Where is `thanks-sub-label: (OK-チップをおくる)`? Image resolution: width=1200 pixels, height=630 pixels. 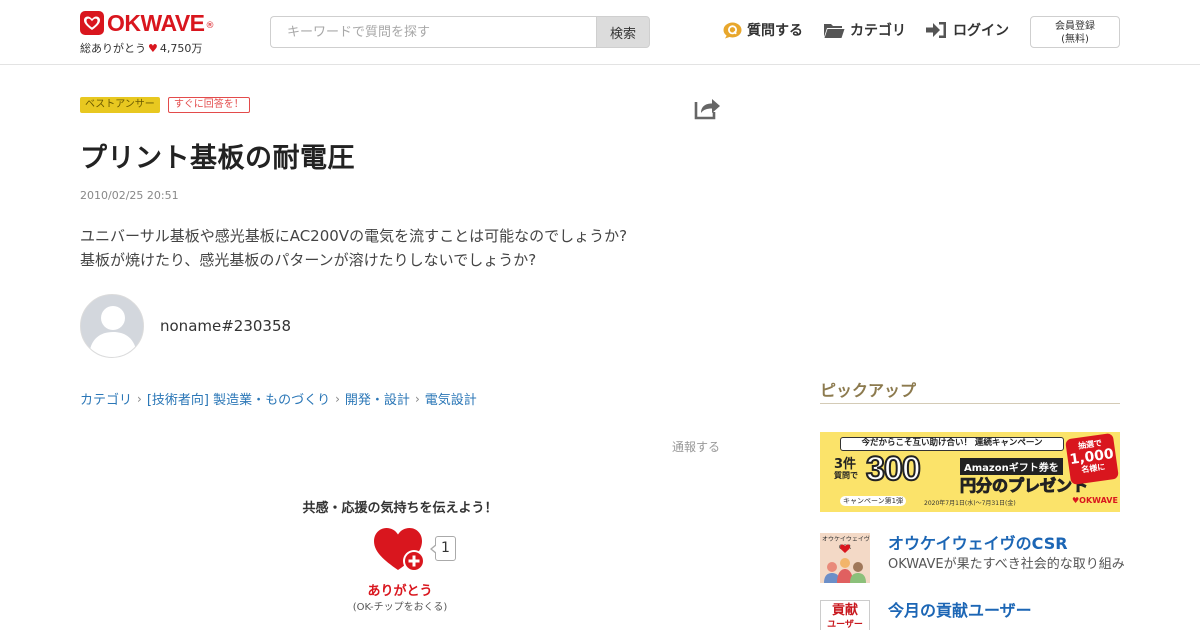
thanks-sub-label: (OK-チップをおくる) is located at coordinates (400, 607).